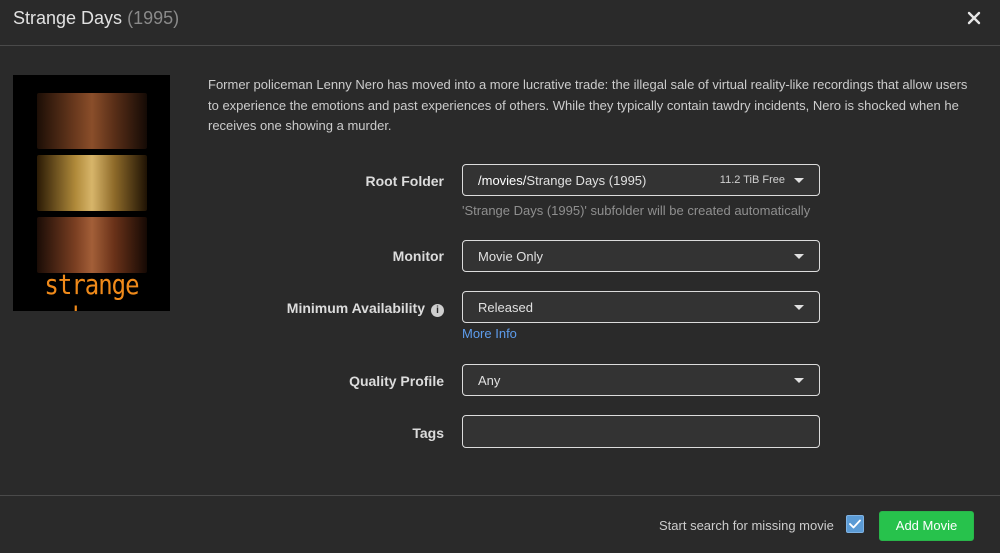  Describe the element at coordinates (641, 431) in the screenshot. I see `tags-input` at that location.